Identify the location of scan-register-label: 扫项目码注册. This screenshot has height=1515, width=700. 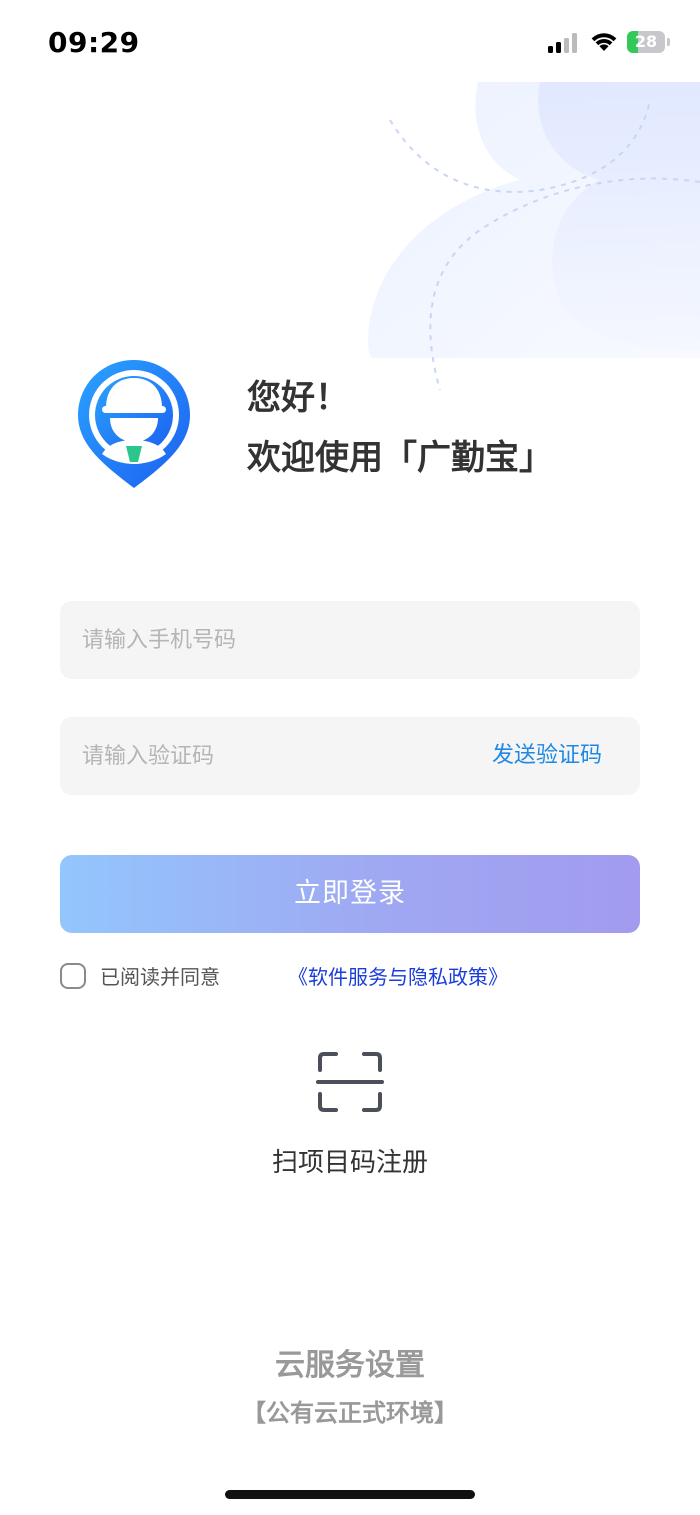
(350, 1163).